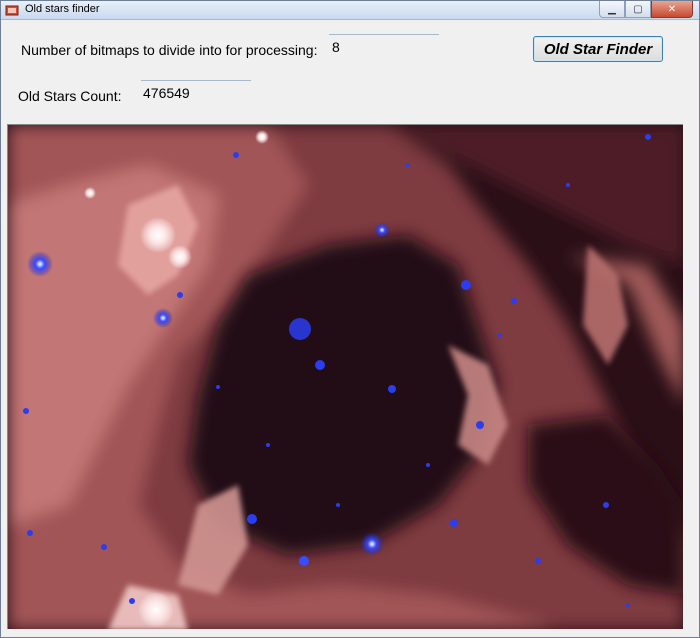 The height and width of the screenshot is (638, 700). I want to click on minimize-button: ▁, so click(612, 9).